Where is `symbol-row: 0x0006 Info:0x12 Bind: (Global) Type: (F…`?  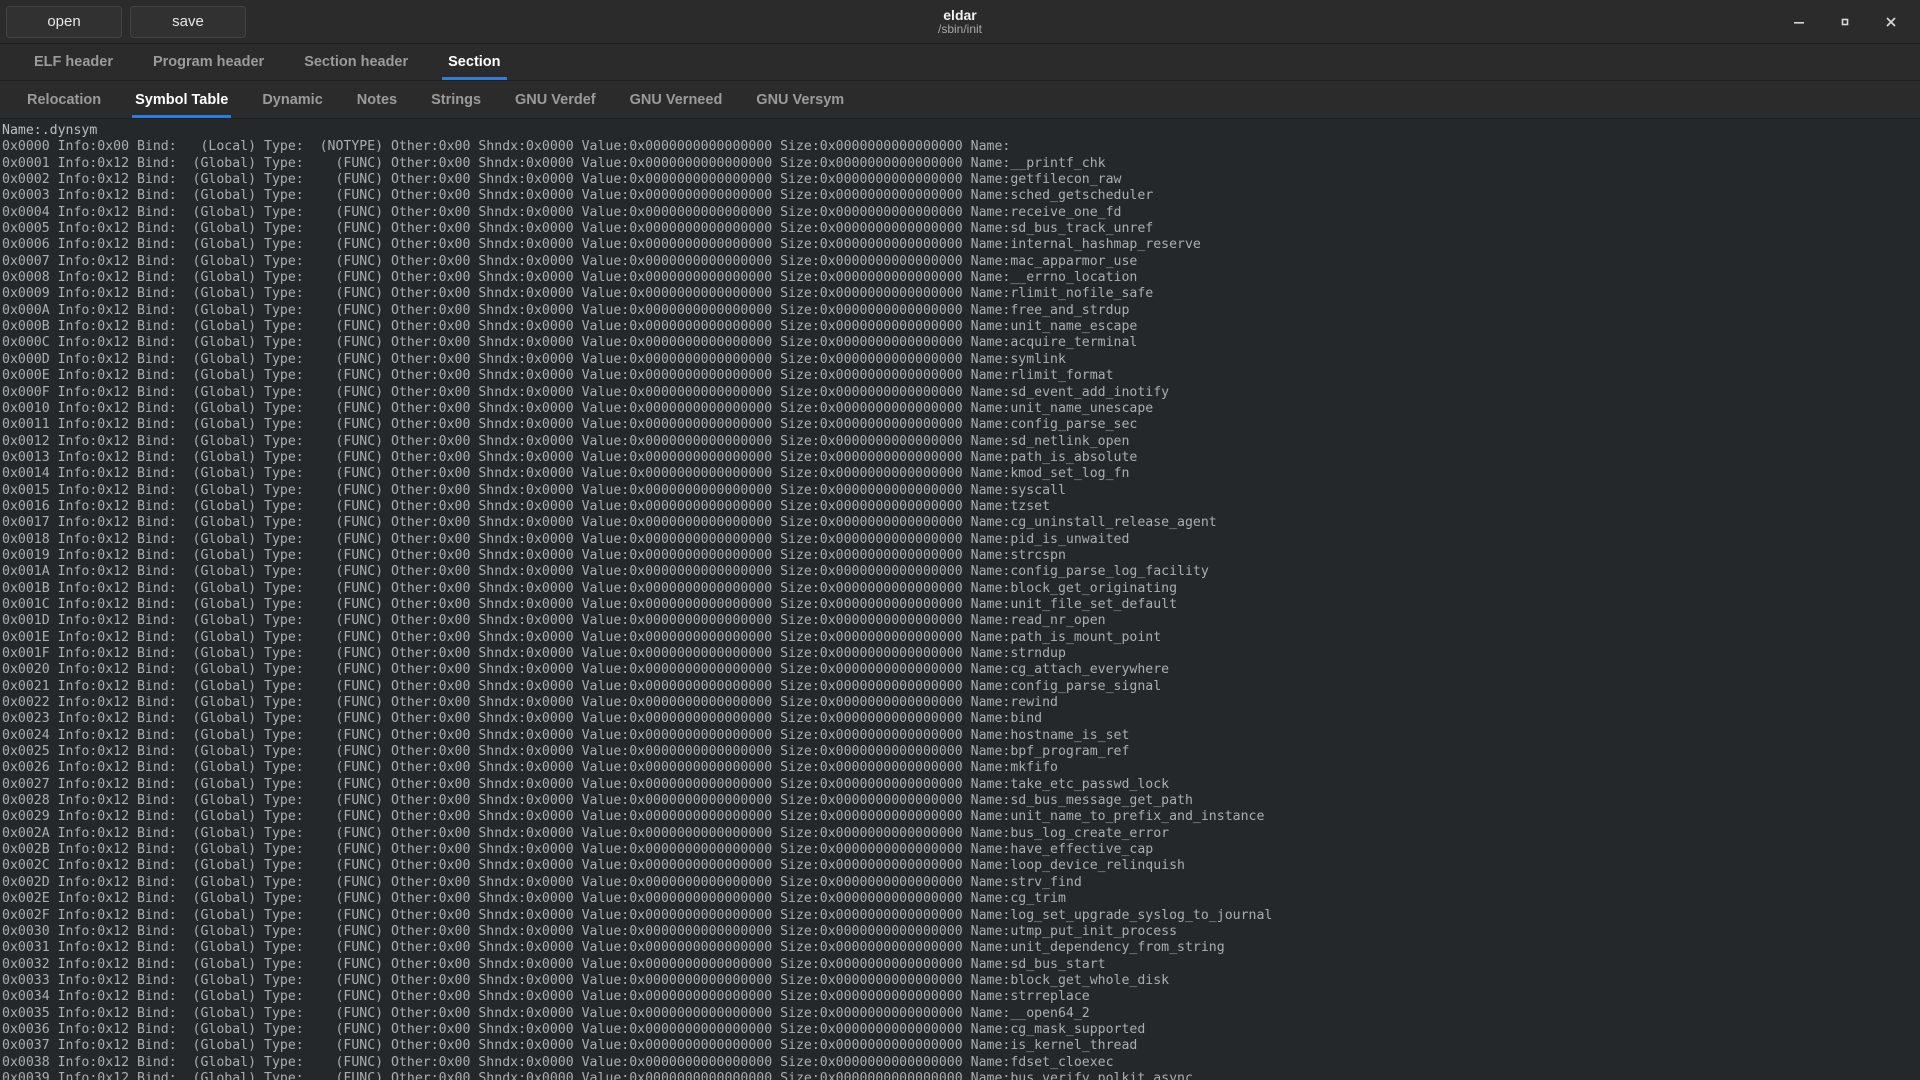
symbol-row: 0x0006 Info:0x12 Bind: (Global) Type: (F… is located at coordinates (601, 245).